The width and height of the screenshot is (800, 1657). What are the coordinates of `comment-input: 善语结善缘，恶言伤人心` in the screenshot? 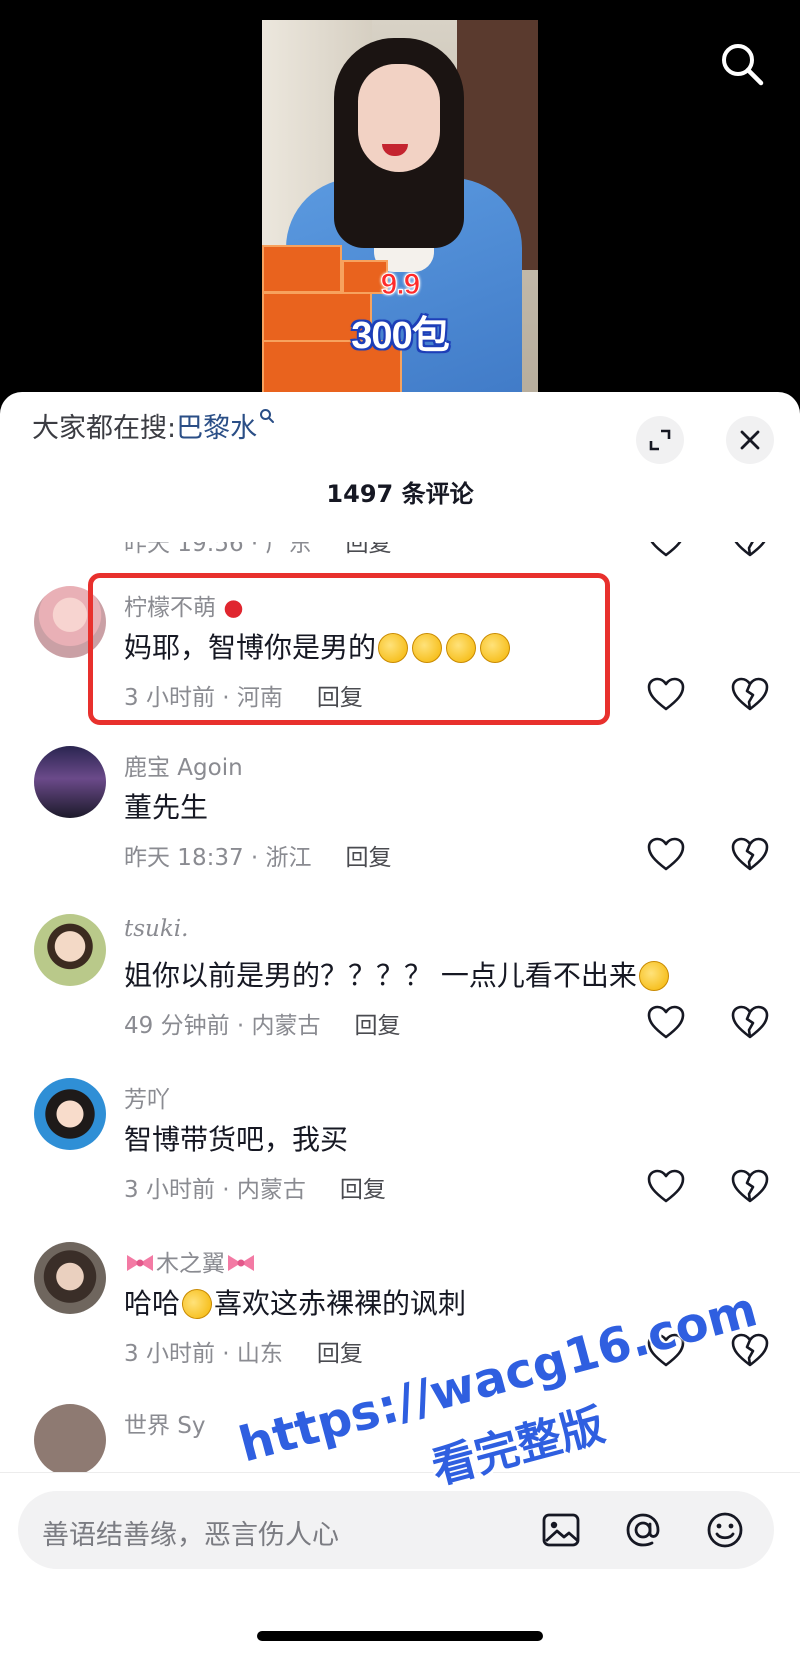 It's located at (396, 1530).